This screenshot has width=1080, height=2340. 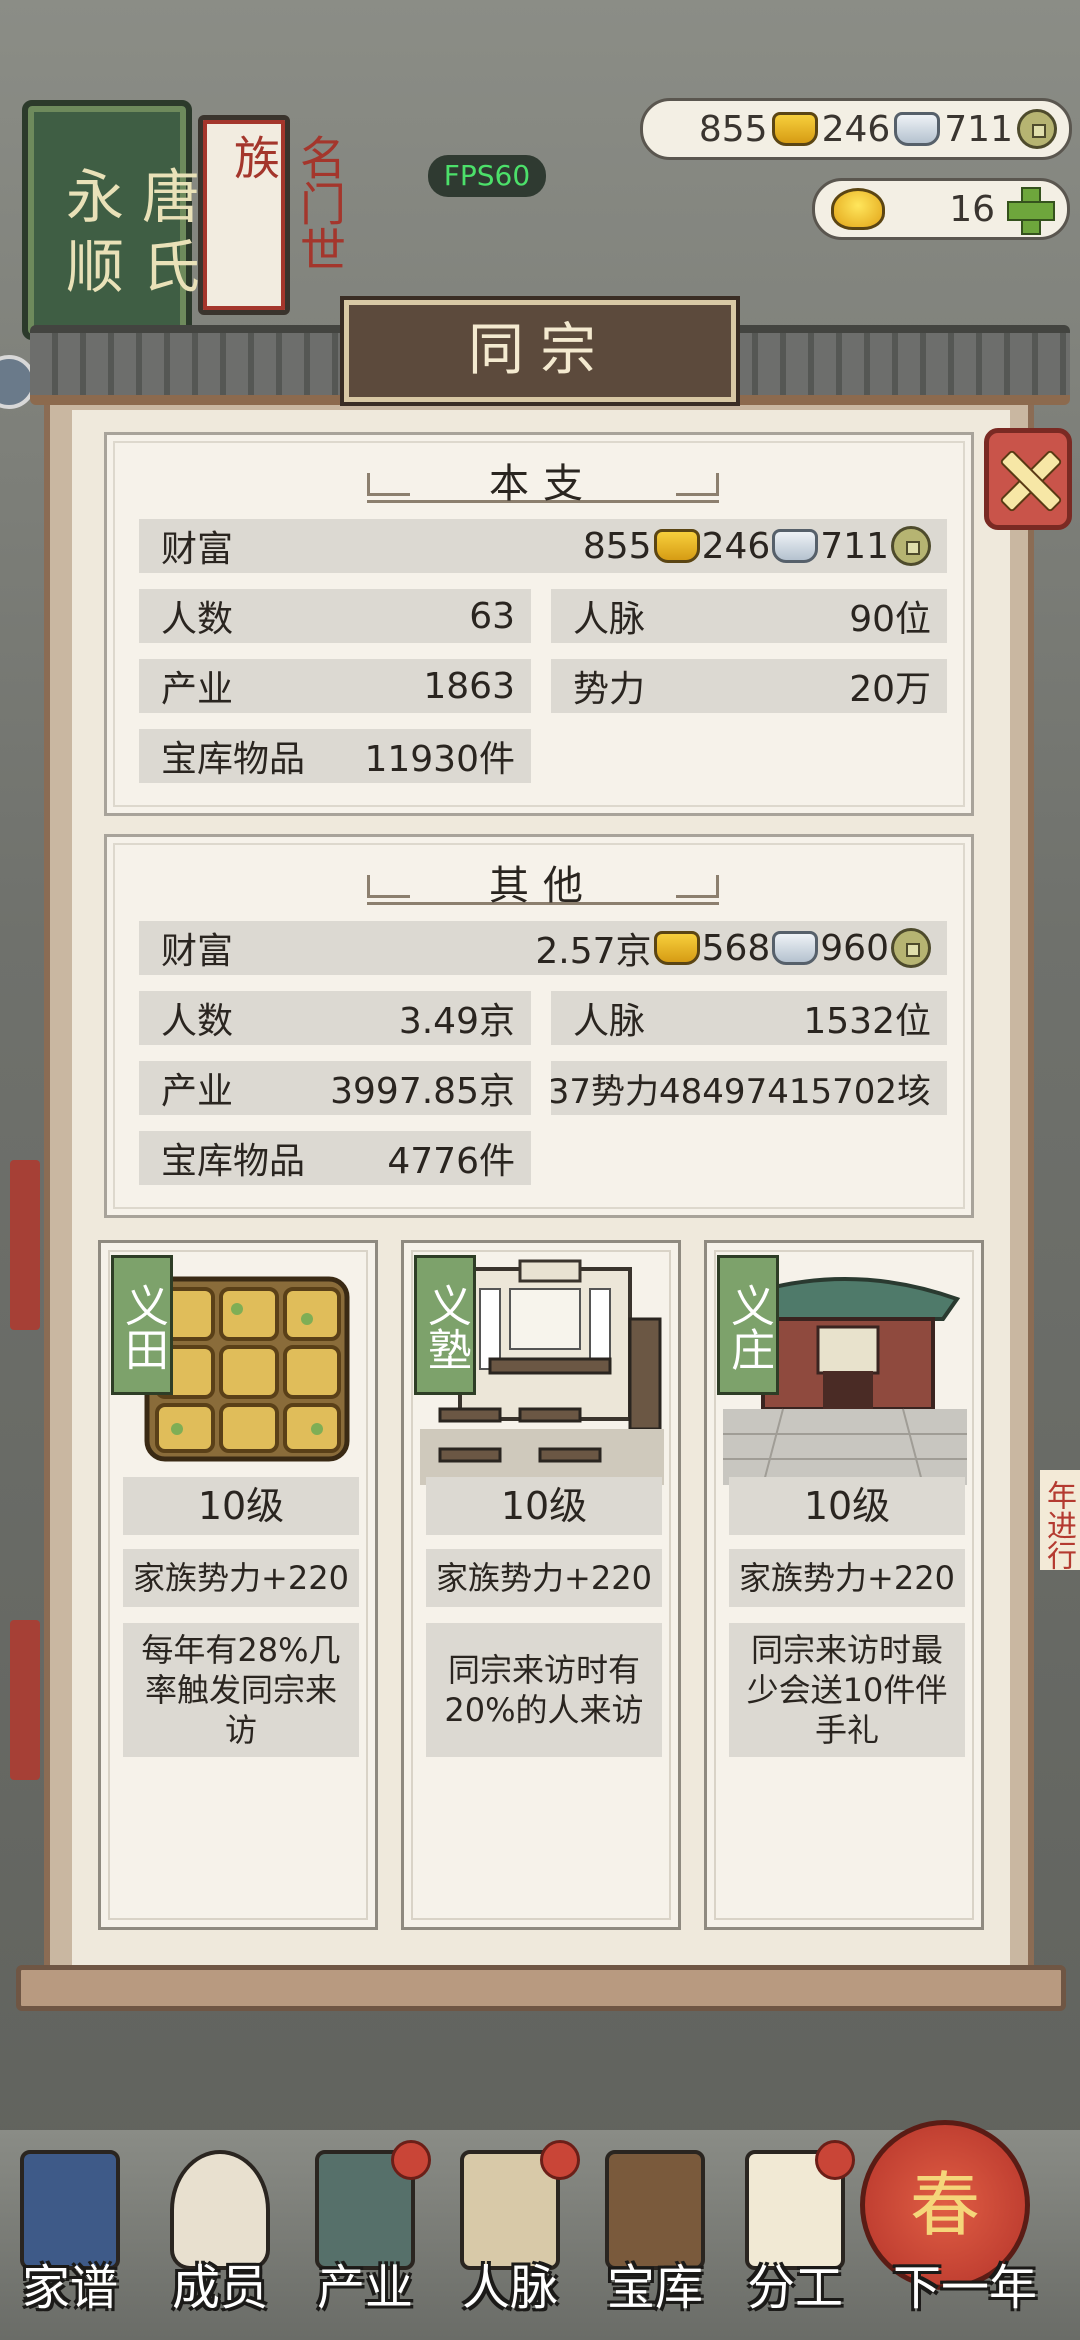 I want to click on building-card-yitian: 义田 10级 家族势力+220 每年有28%几率触发同宗来访, so click(x=238, y=1585).